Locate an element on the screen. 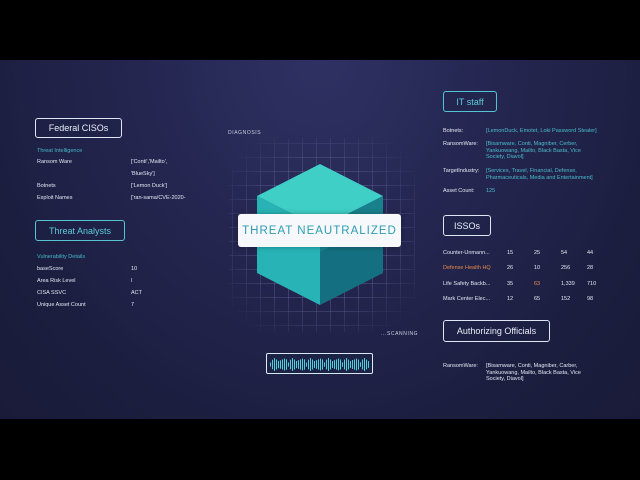  target-industry-label: TargetIndustry: is located at coordinates (461, 171).